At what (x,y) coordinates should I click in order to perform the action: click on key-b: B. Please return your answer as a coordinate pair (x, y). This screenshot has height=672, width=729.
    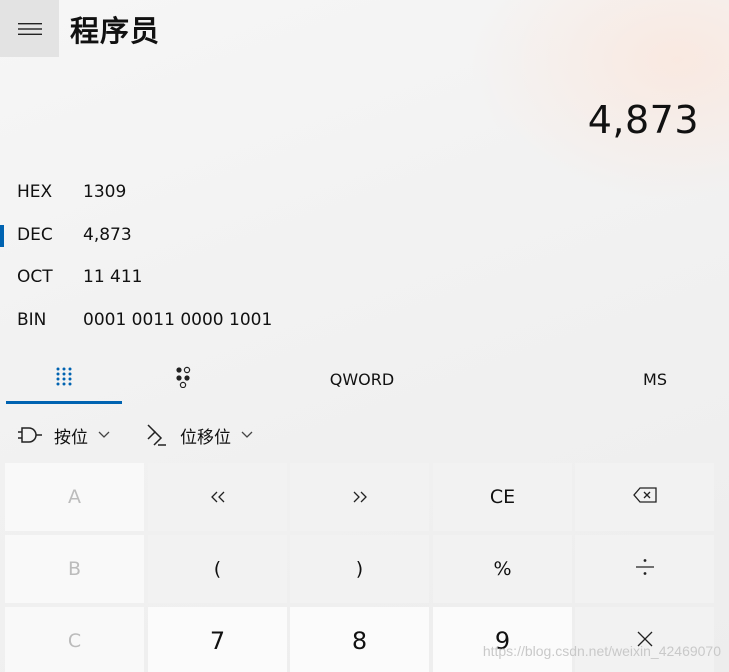
    Looking at the image, I should click on (74, 569).